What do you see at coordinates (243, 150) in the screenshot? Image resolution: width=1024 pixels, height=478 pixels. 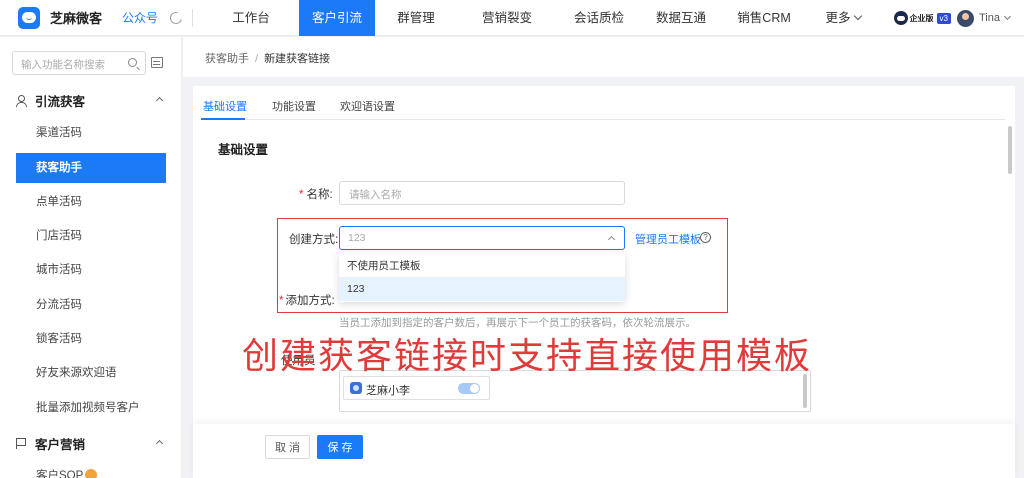 I see `section-title: 基础设置` at bounding box center [243, 150].